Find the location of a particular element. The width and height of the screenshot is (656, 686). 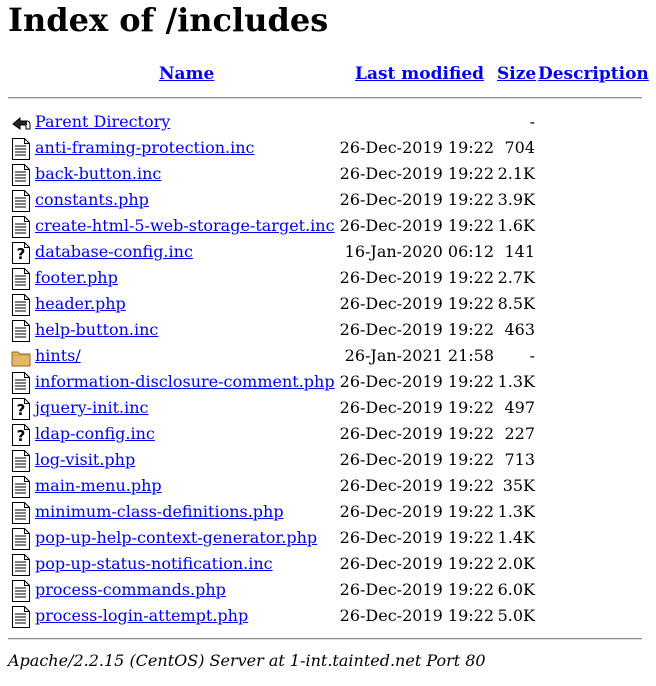

file-link: pop-up-help-context-generator.php is located at coordinates (176, 538).